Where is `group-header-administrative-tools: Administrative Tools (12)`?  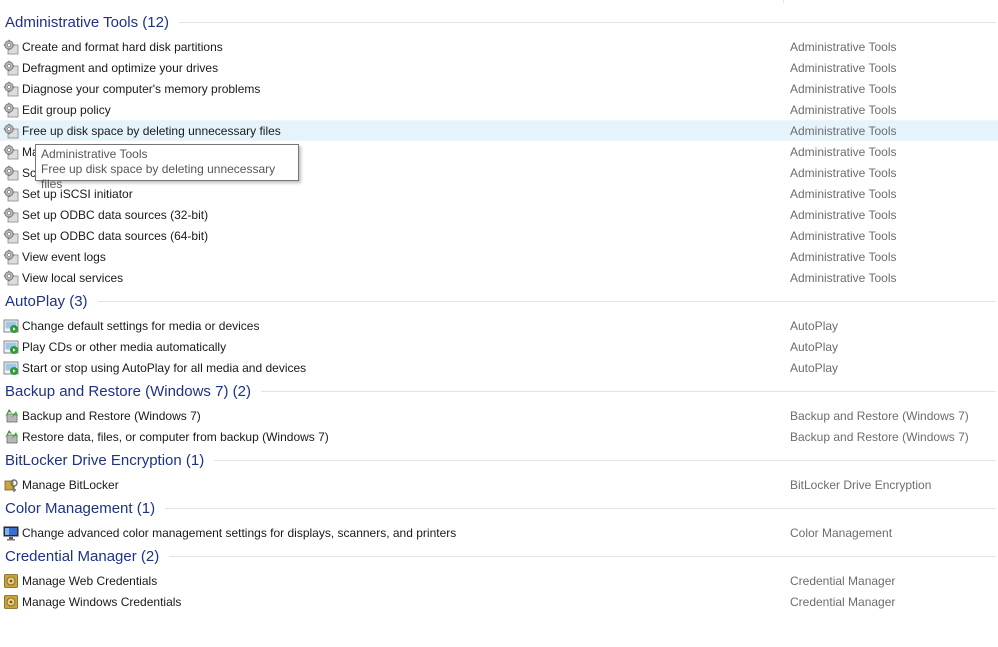
group-header-administrative-tools: Administrative Tools (12) is located at coordinates (499, 22).